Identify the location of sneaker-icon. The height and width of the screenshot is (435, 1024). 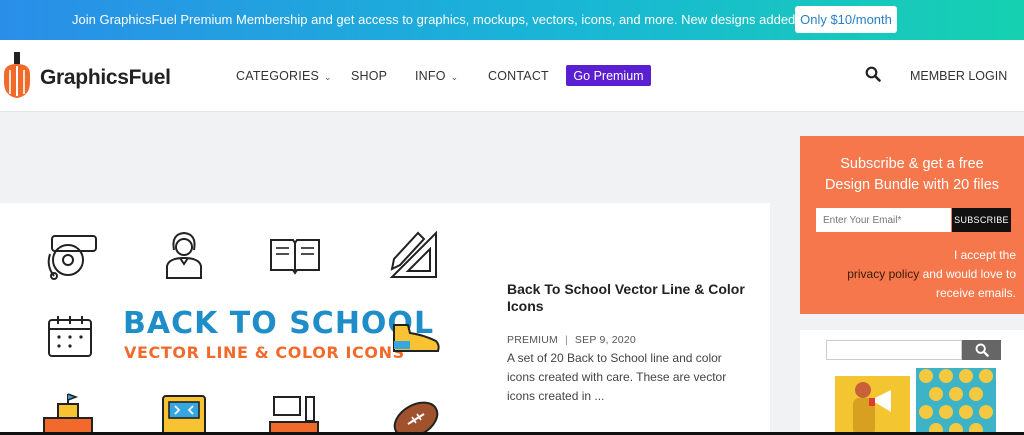
(416, 338).